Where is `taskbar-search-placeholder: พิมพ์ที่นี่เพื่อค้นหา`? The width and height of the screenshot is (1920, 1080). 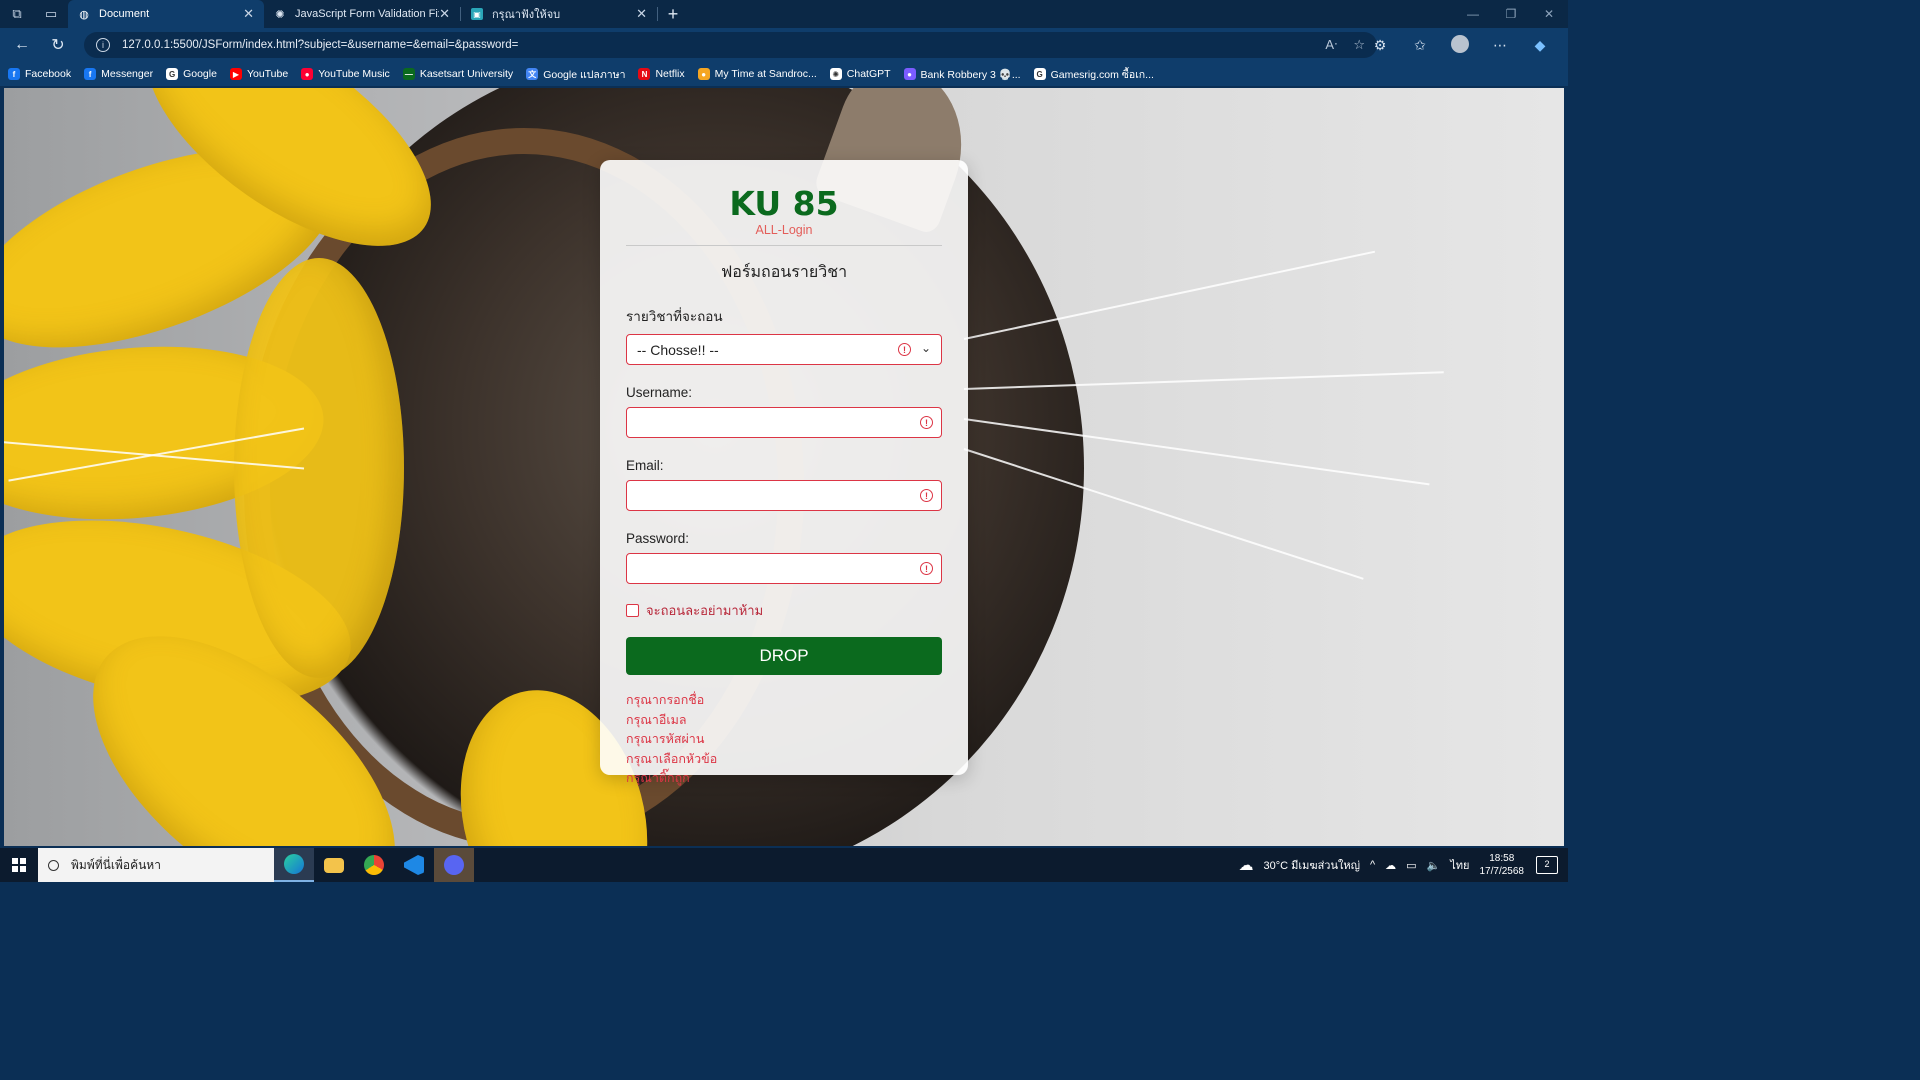
taskbar-search-placeholder: พิมพ์ที่นี่เพื่อค้นหา is located at coordinates (116, 864).